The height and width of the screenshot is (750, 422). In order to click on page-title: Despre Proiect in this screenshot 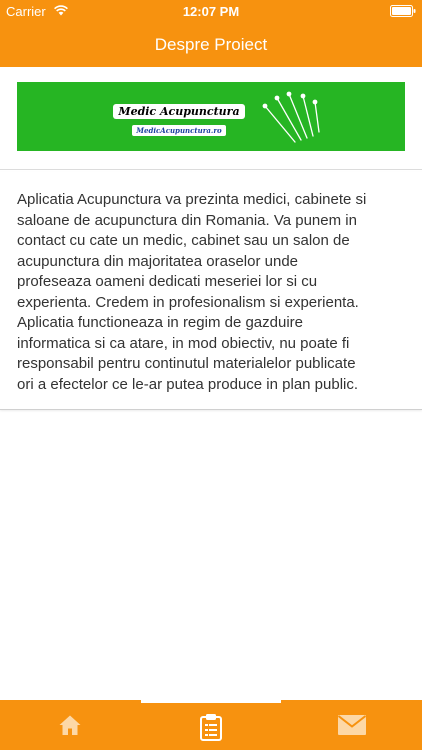, I will do `click(211, 44)`.